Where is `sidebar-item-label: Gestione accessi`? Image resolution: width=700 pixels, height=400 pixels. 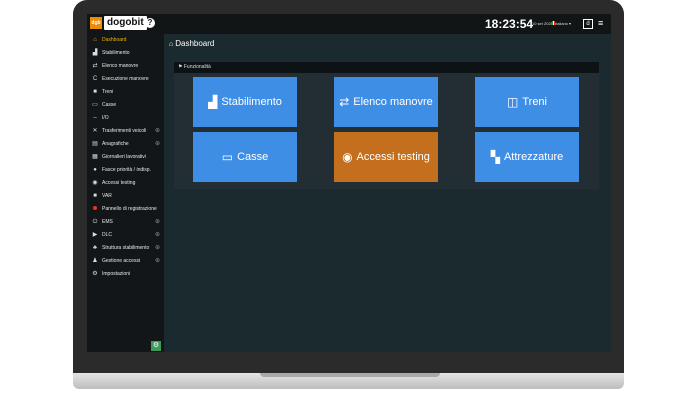 sidebar-item-label: Gestione accessi is located at coordinates (121, 261).